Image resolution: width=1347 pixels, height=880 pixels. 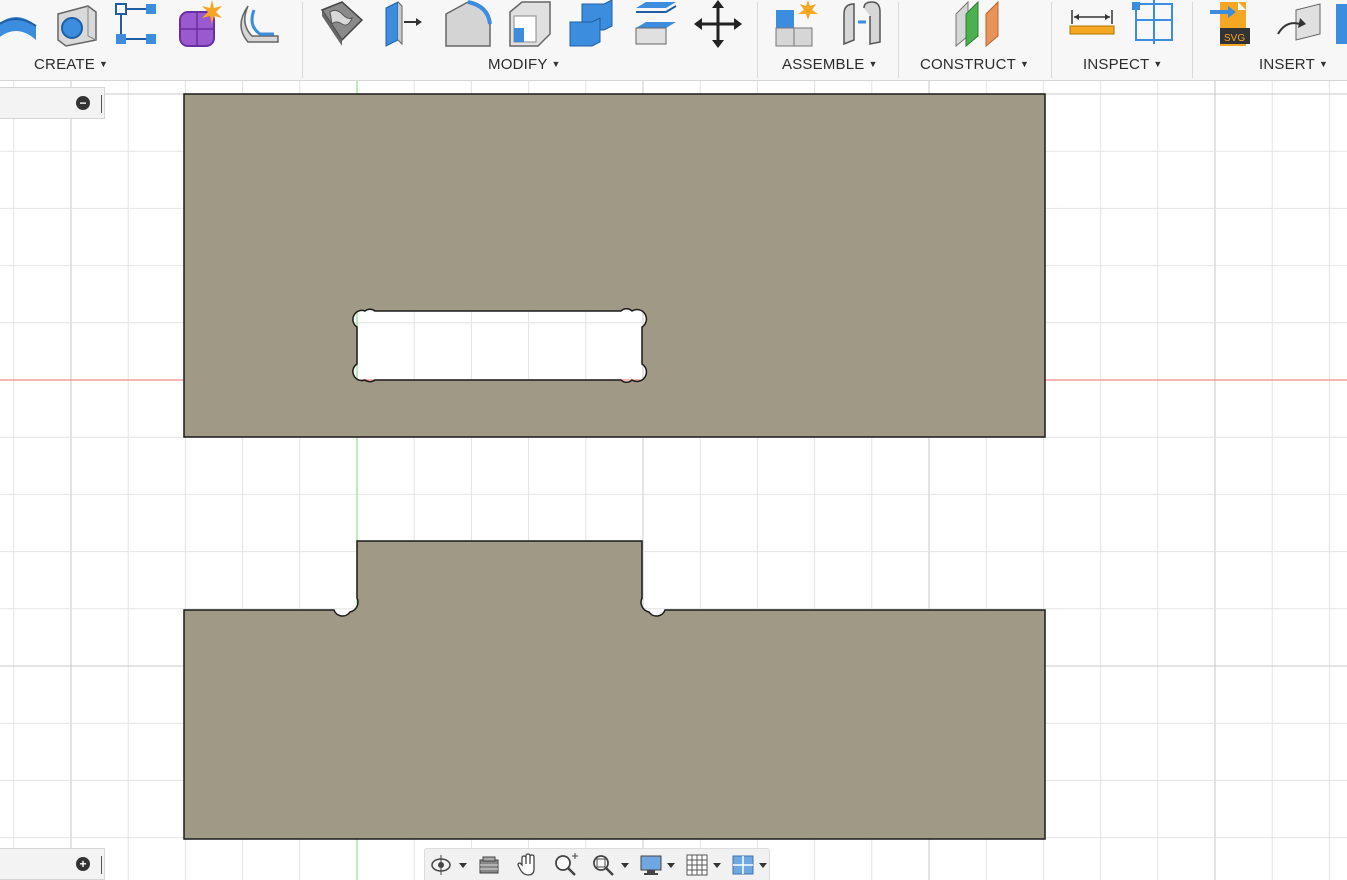 What do you see at coordinates (262, 24) in the screenshot?
I see `web-icon` at bounding box center [262, 24].